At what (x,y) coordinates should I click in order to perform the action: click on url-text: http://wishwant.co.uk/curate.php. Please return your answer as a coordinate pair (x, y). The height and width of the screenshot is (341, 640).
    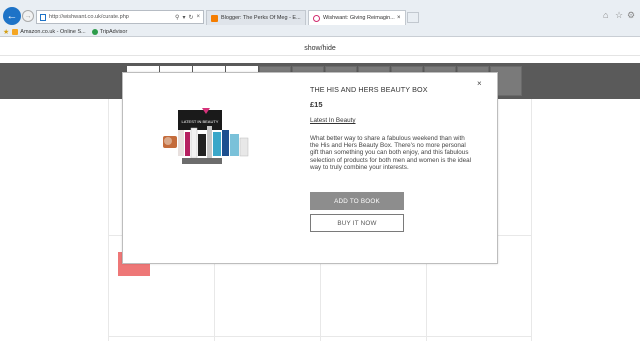
    Looking at the image, I should click on (89, 17).